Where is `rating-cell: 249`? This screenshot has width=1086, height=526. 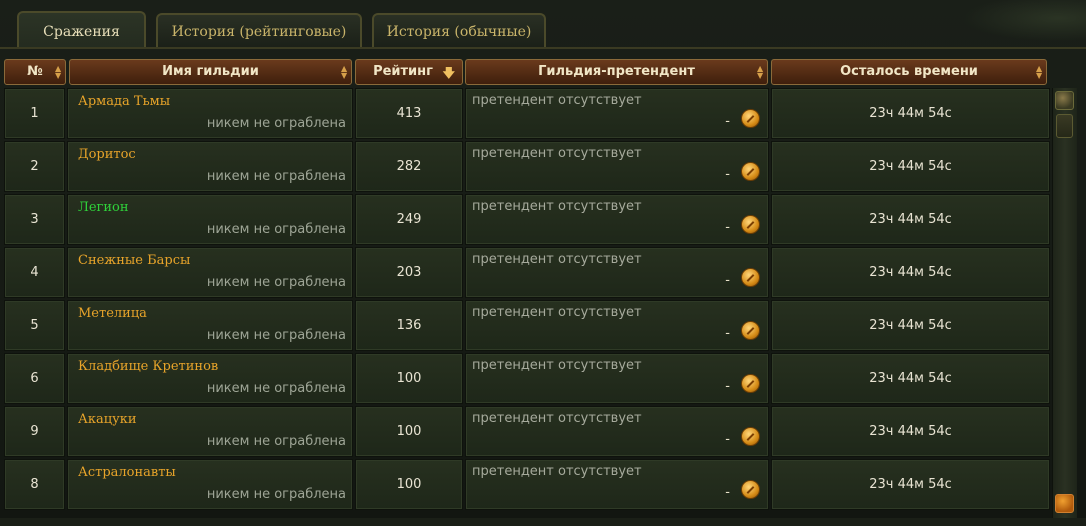 rating-cell: 249 is located at coordinates (409, 219).